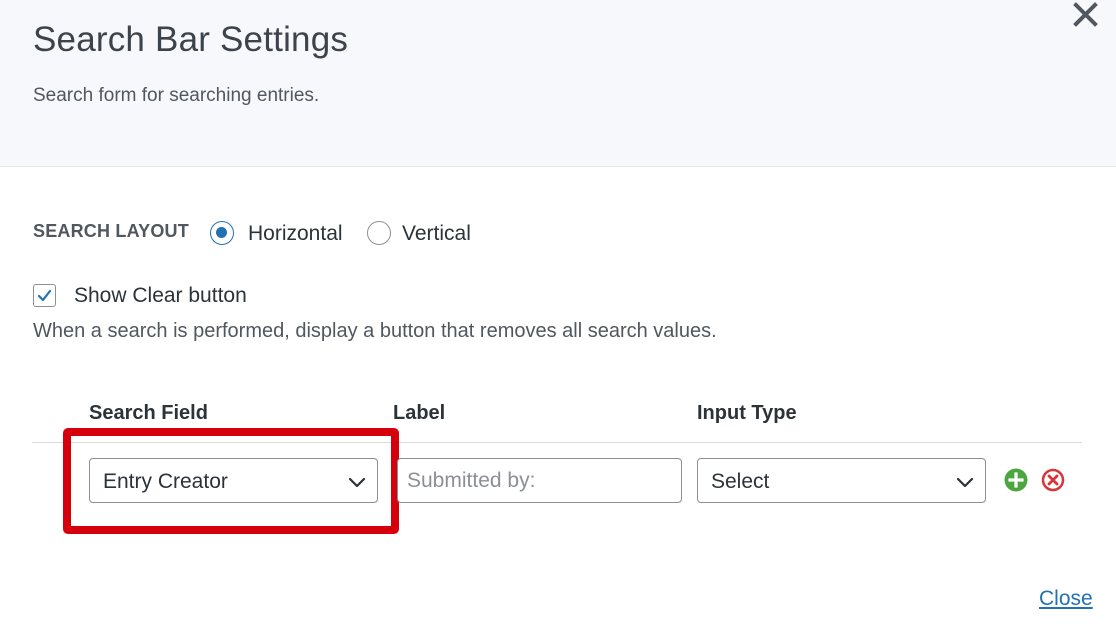 The image size is (1116, 626). Describe the element at coordinates (148, 413) in the screenshot. I see `column-header-search-field: Search Field` at that location.